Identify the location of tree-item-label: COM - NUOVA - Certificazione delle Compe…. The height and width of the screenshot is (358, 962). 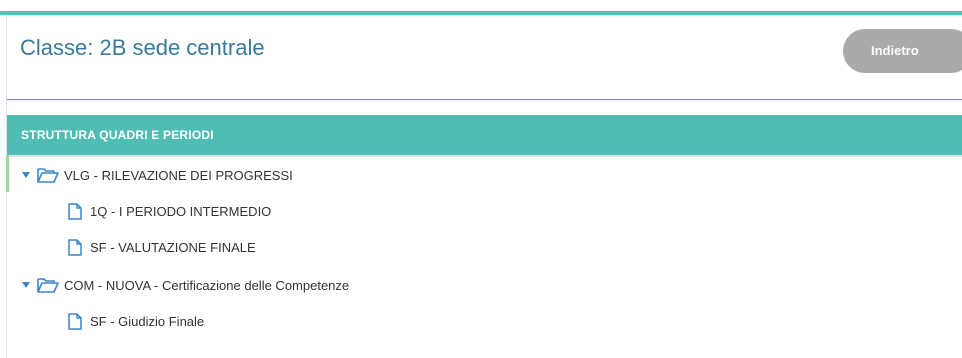
(207, 285).